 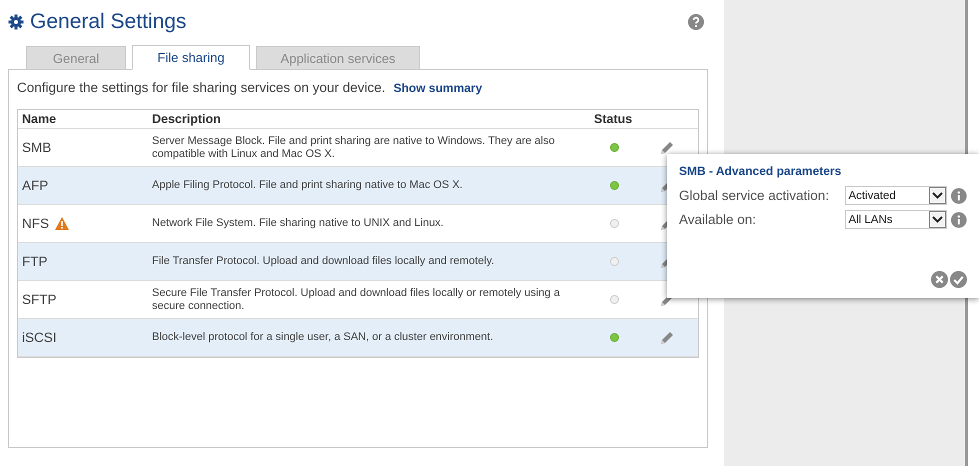 What do you see at coordinates (760, 171) in the screenshot?
I see `popup-title: SMB - Advanced parameters` at bounding box center [760, 171].